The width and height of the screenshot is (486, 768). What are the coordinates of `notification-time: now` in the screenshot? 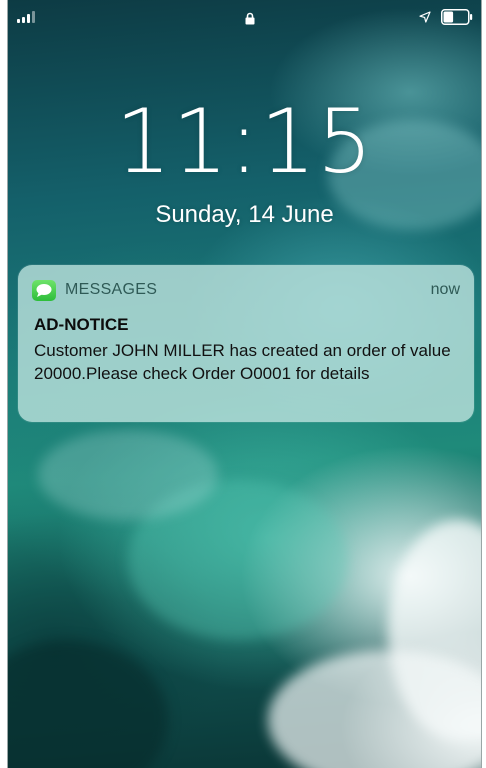 It's located at (445, 289).